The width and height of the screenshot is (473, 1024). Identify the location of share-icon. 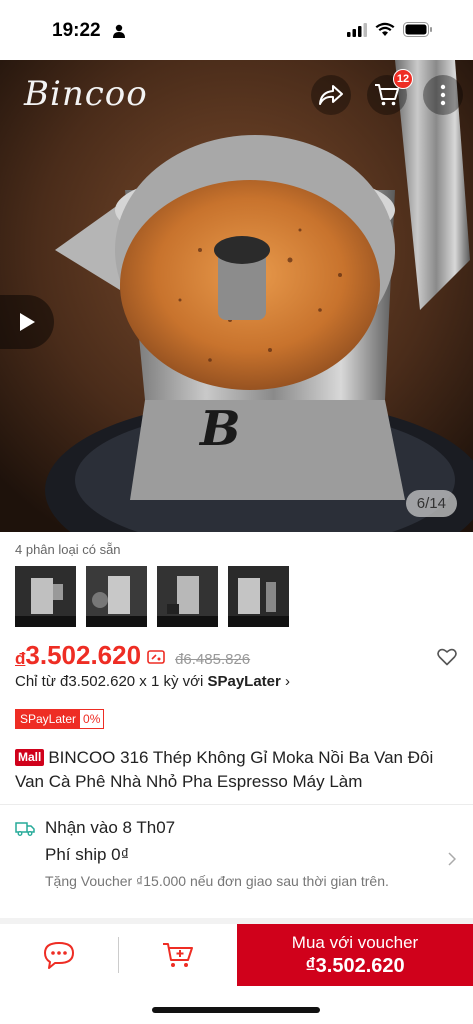
(331, 95).